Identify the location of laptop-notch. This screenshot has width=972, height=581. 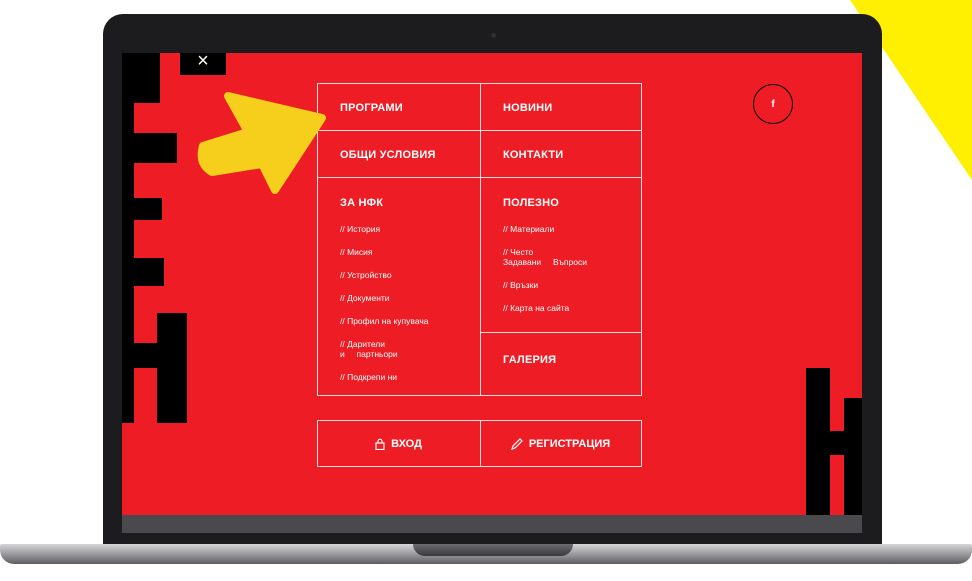
(493, 550).